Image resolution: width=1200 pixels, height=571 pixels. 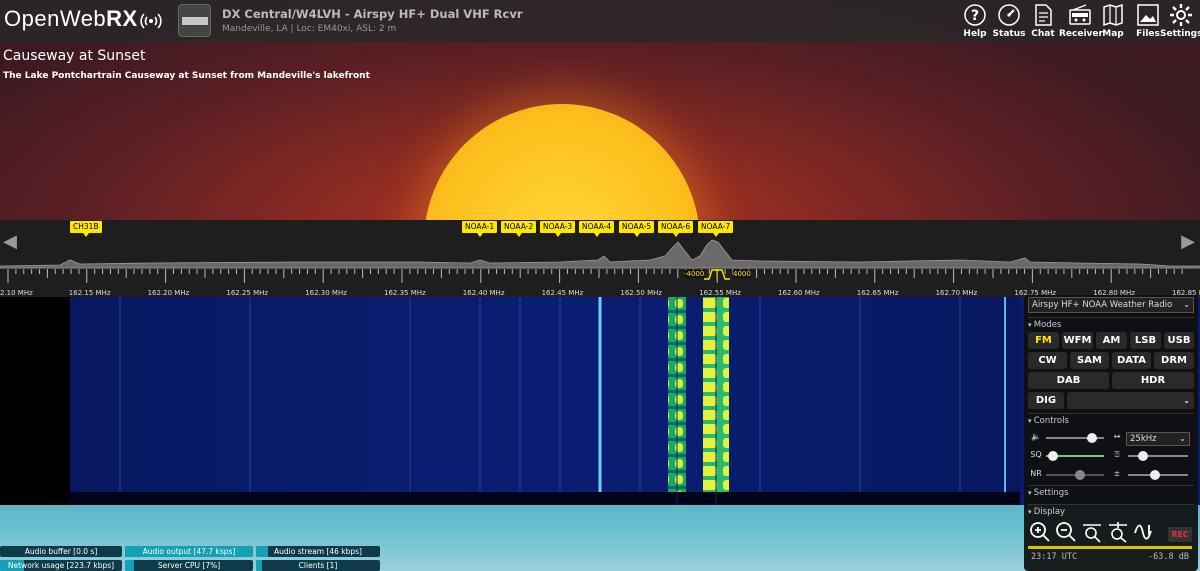 I want to click on nav-chat: Chat, so click(x=1043, y=21).